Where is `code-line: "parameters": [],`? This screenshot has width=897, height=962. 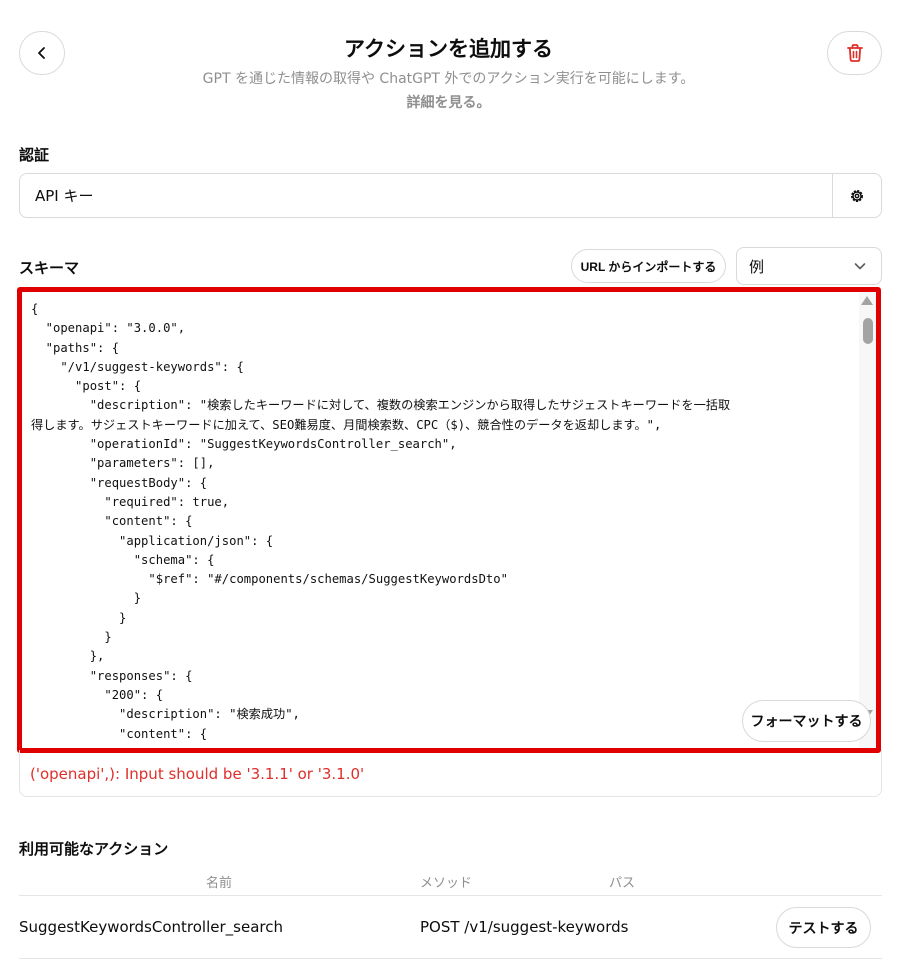
code-line: "parameters": [], is located at coordinates (123, 463).